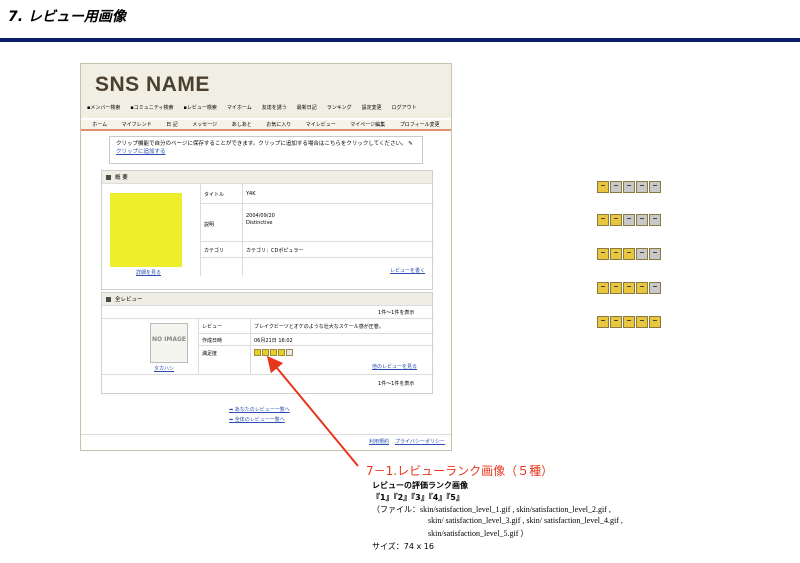 The width and height of the screenshot is (800, 563). Describe the element at coordinates (460, 471) in the screenshot. I see `annotation-title: 7－1.レビューランク画像（５種）` at that location.